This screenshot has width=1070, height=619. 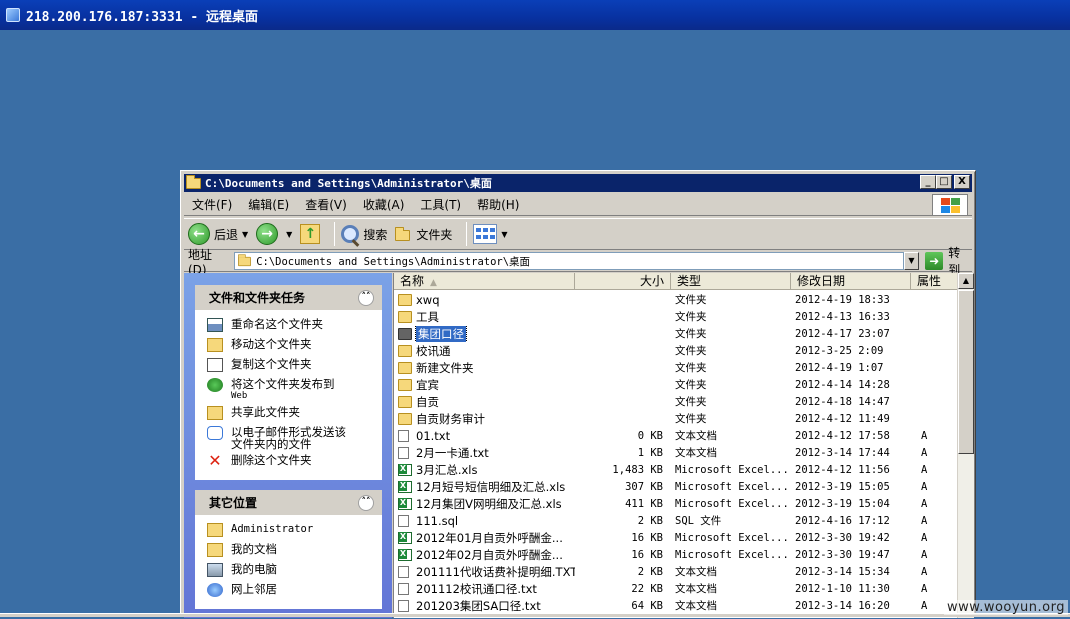 What do you see at coordinates (326, 204) in the screenshot?
I see `menu-view: 查看(V)` at bounding box center [326, 204].